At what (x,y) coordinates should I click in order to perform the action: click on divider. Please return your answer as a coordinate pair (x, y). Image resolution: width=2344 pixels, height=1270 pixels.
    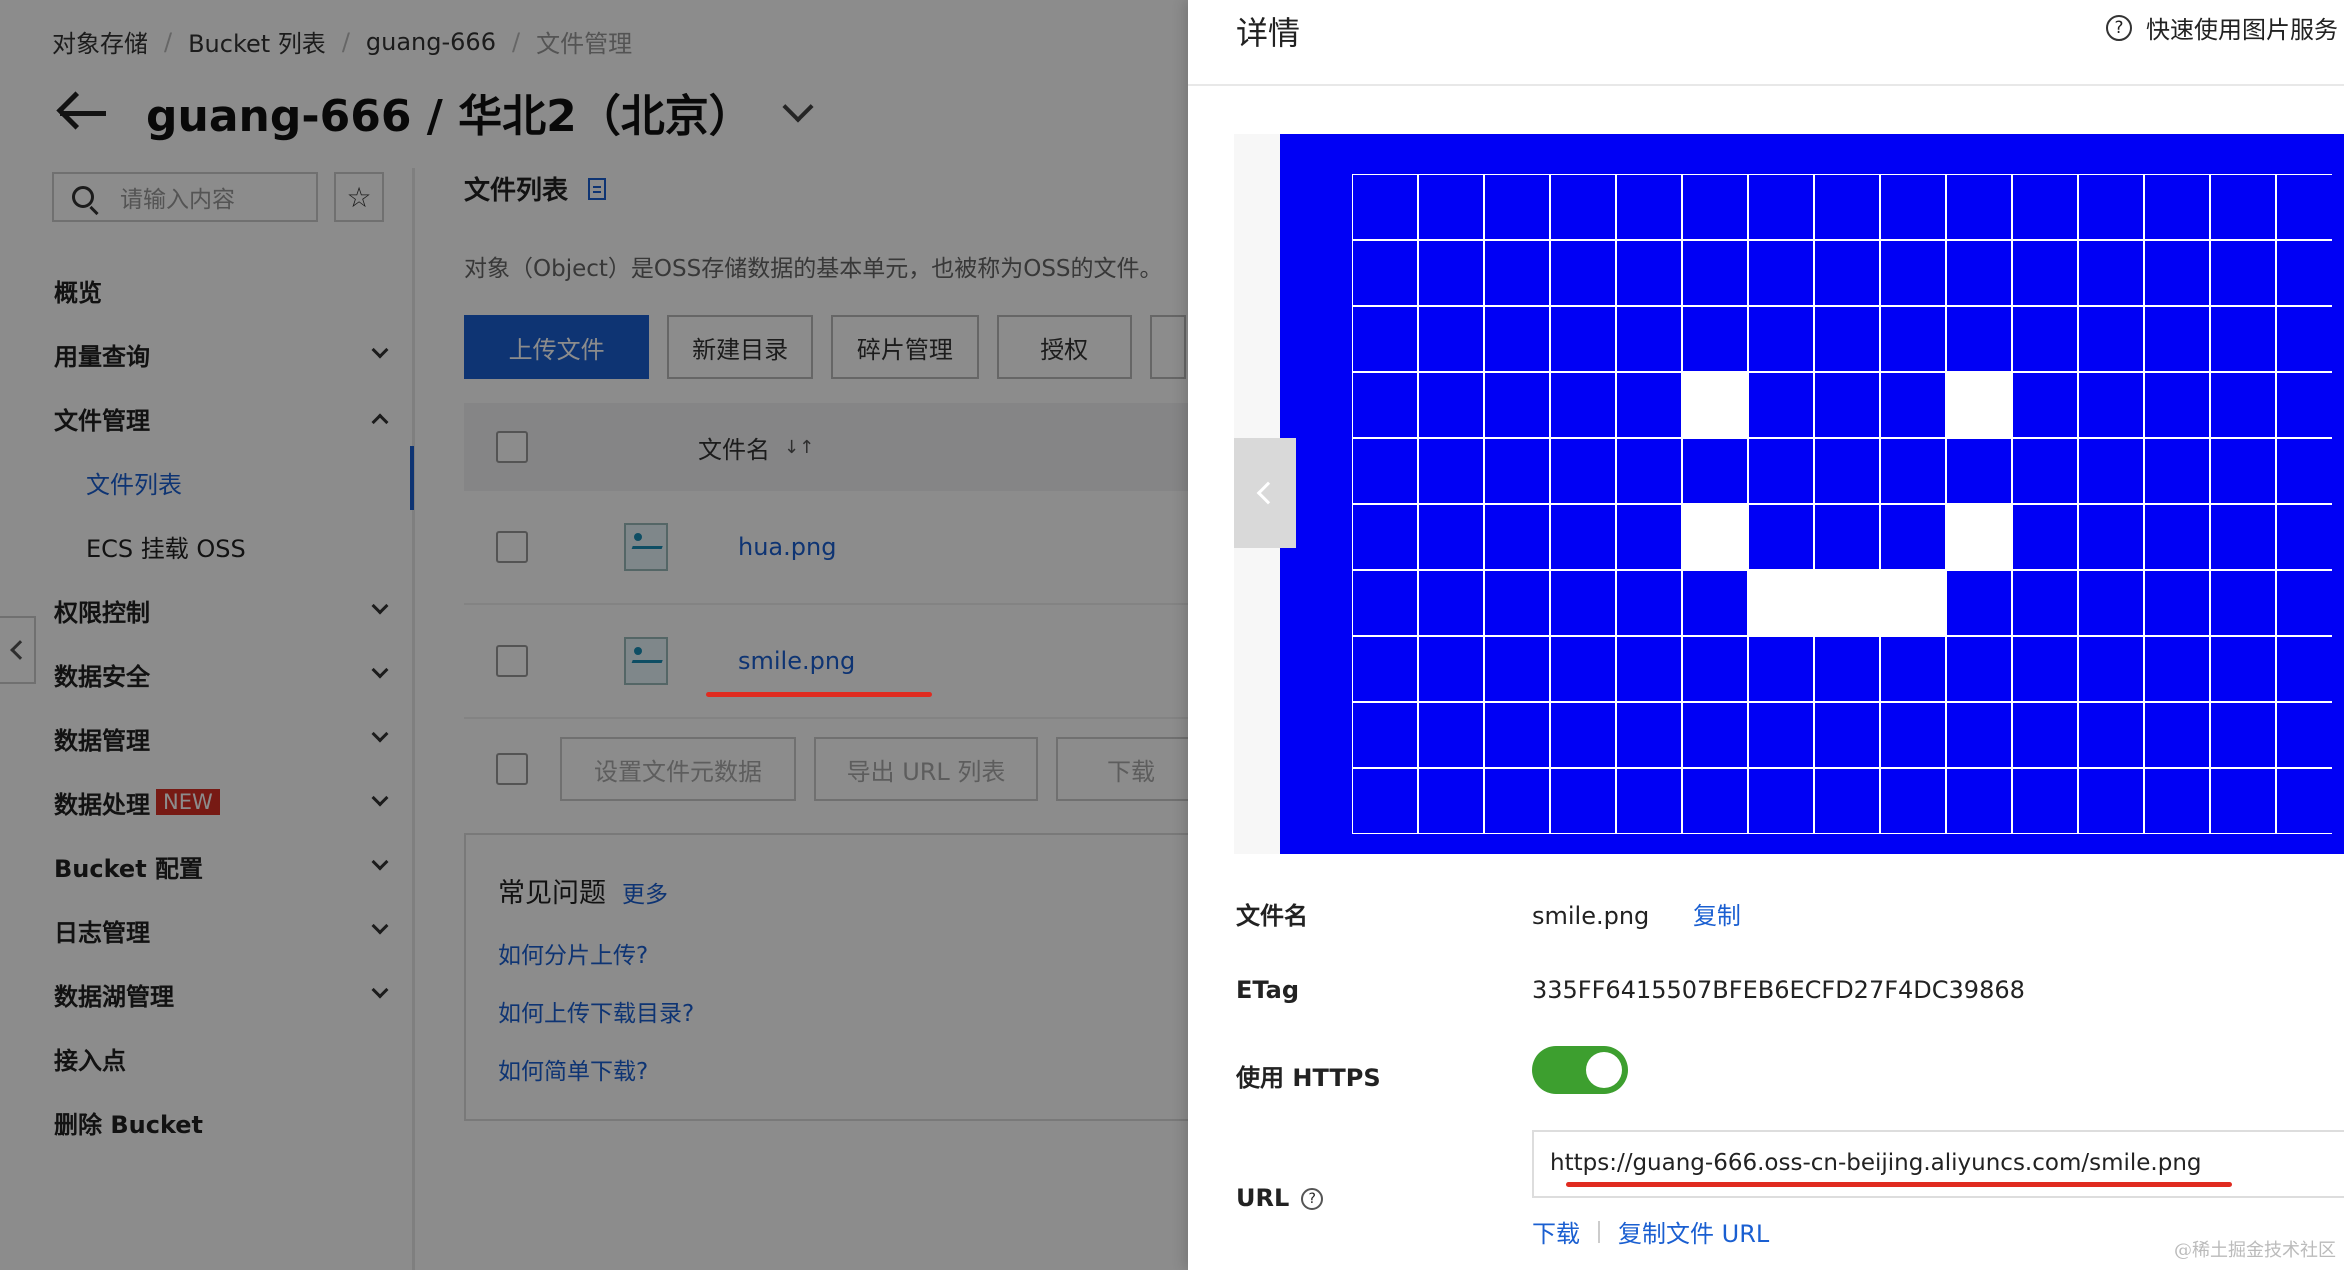
    Looking at the image, I should click on (1599, 1231).